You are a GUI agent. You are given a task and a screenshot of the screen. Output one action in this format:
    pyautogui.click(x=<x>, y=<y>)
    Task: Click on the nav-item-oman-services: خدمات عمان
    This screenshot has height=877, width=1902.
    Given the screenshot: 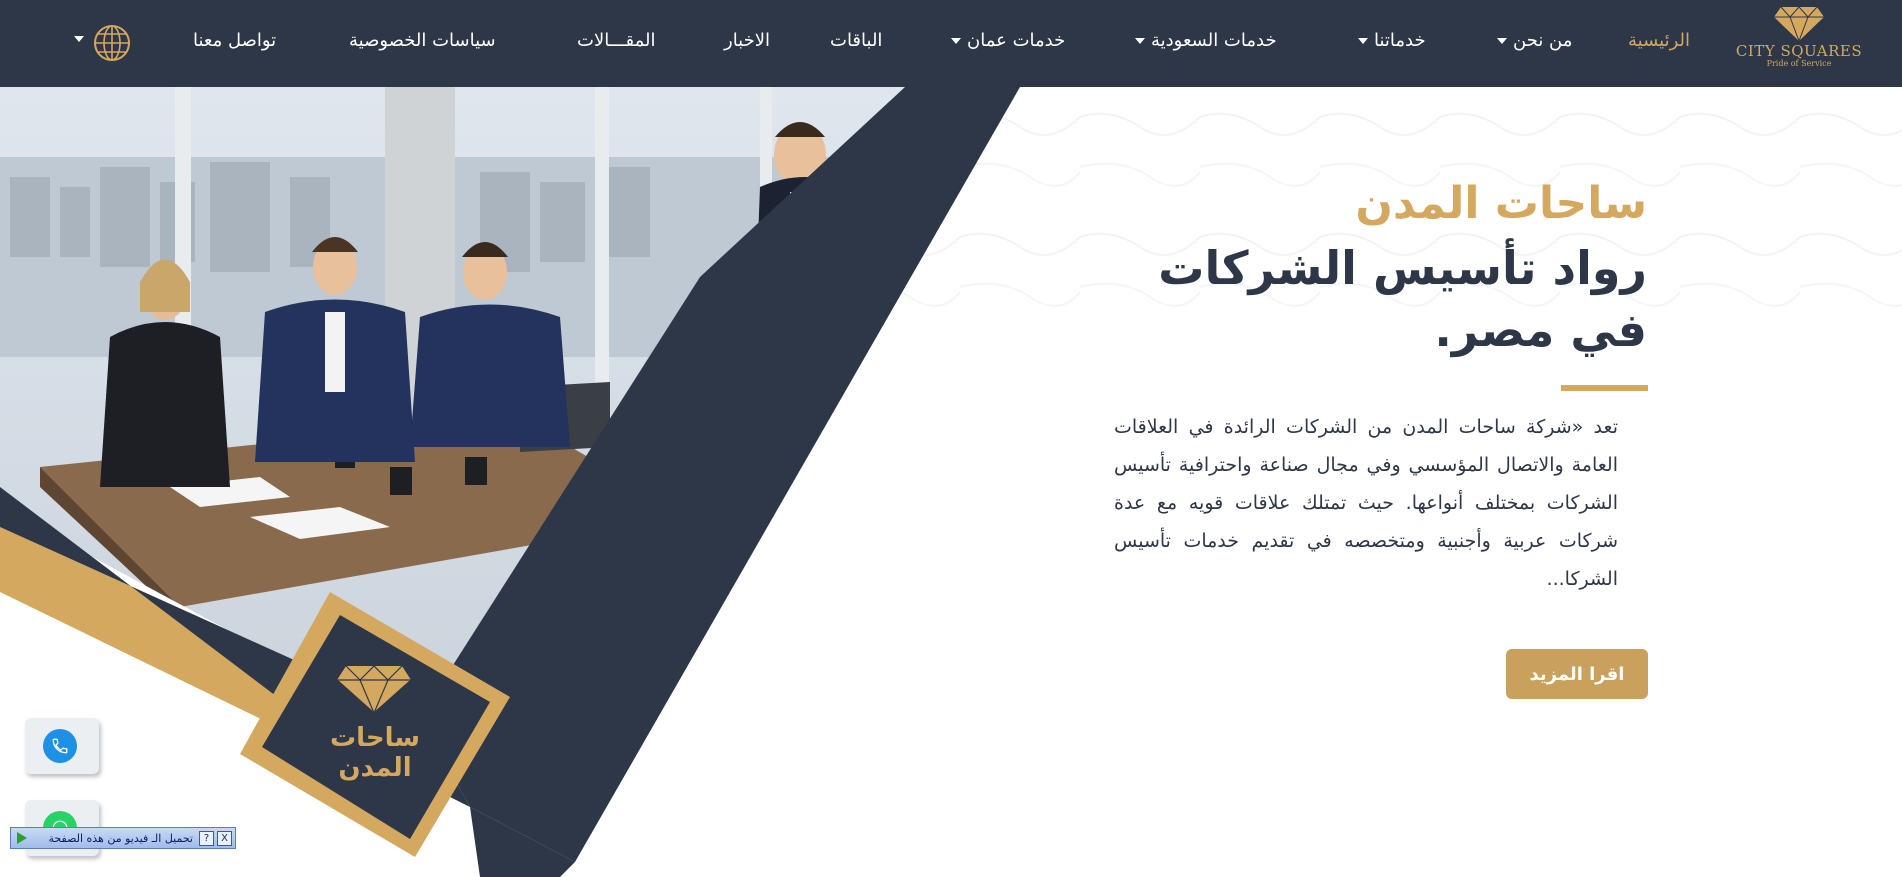 What is the action you would take?
    pyautogui.click(x=1008, y=40)
    